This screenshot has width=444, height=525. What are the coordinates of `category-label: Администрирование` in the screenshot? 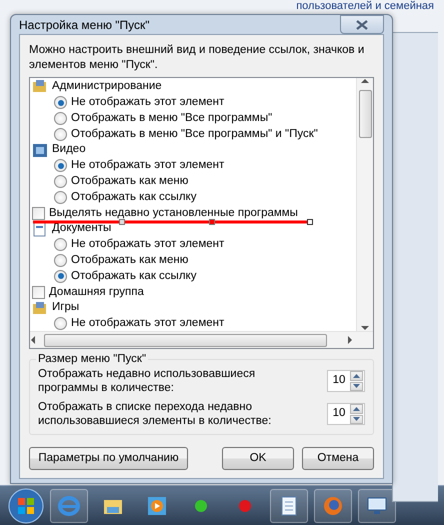 It's located at (107, 86).